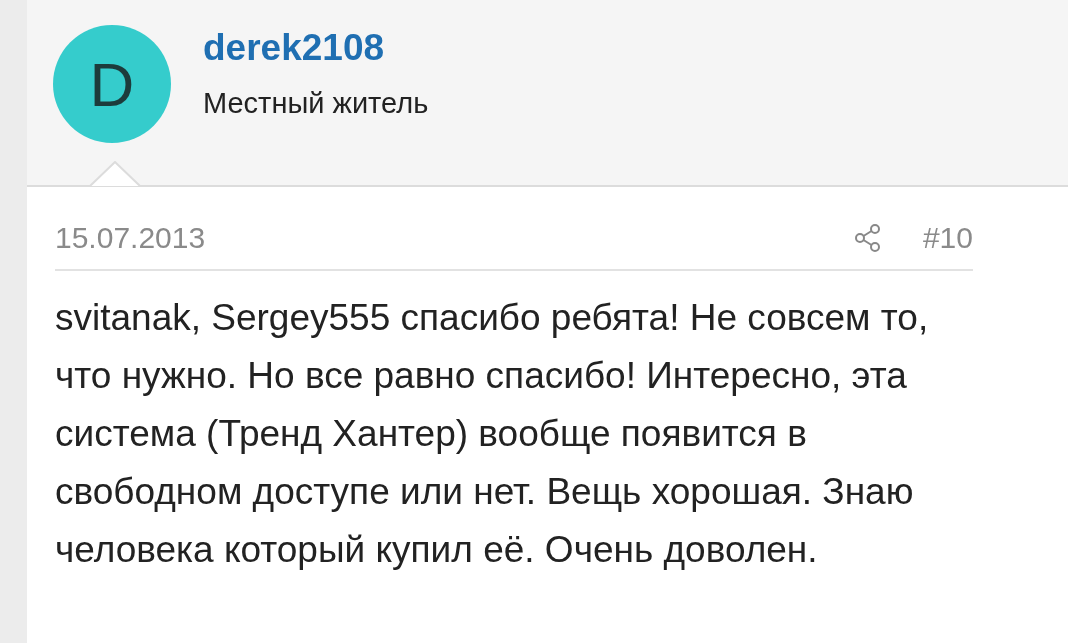 The width and height of the screenshot is (1068, 643). I want to click on avatar: D, so click(112, 84).